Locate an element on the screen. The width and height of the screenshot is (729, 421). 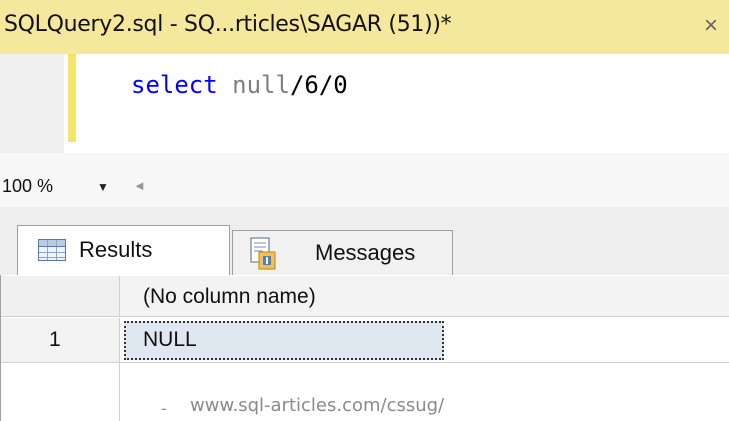
cell-value: NULL is located at coordinates (170, 339).